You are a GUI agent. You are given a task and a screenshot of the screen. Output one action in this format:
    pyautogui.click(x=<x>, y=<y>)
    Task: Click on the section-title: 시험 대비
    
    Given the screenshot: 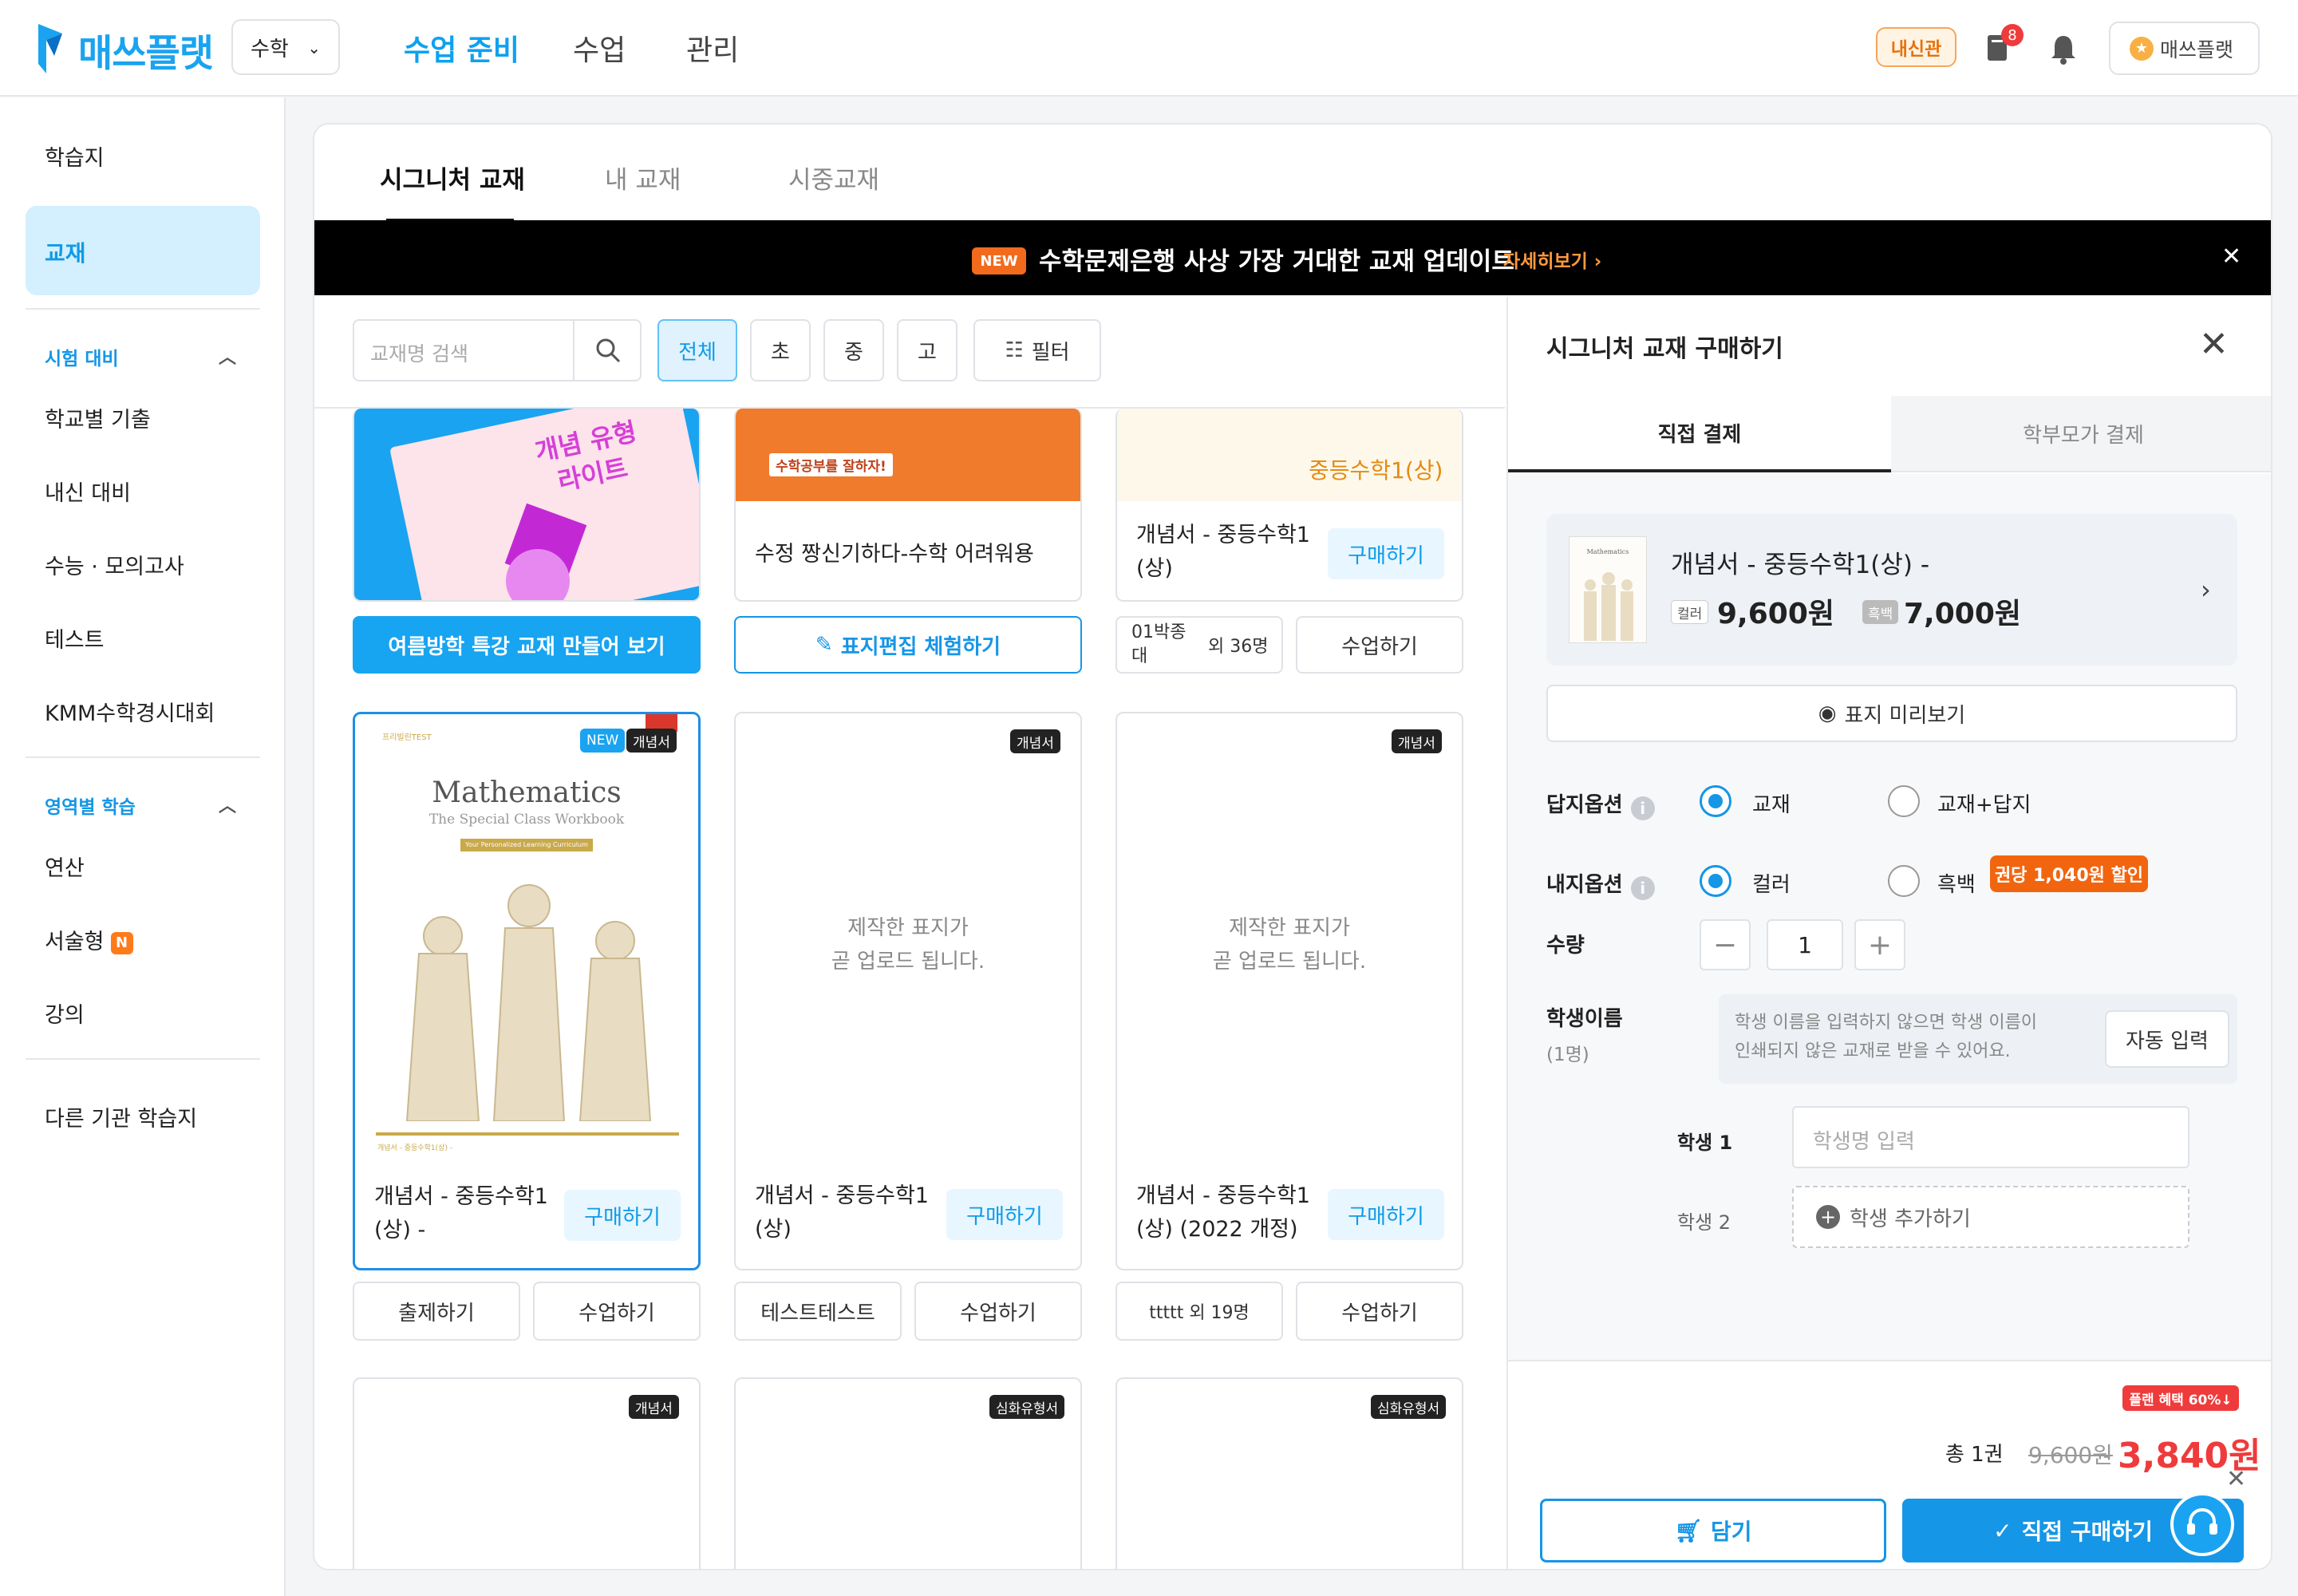 What is the action you would take?
    pyautogui.click(x=82, y=359)
    